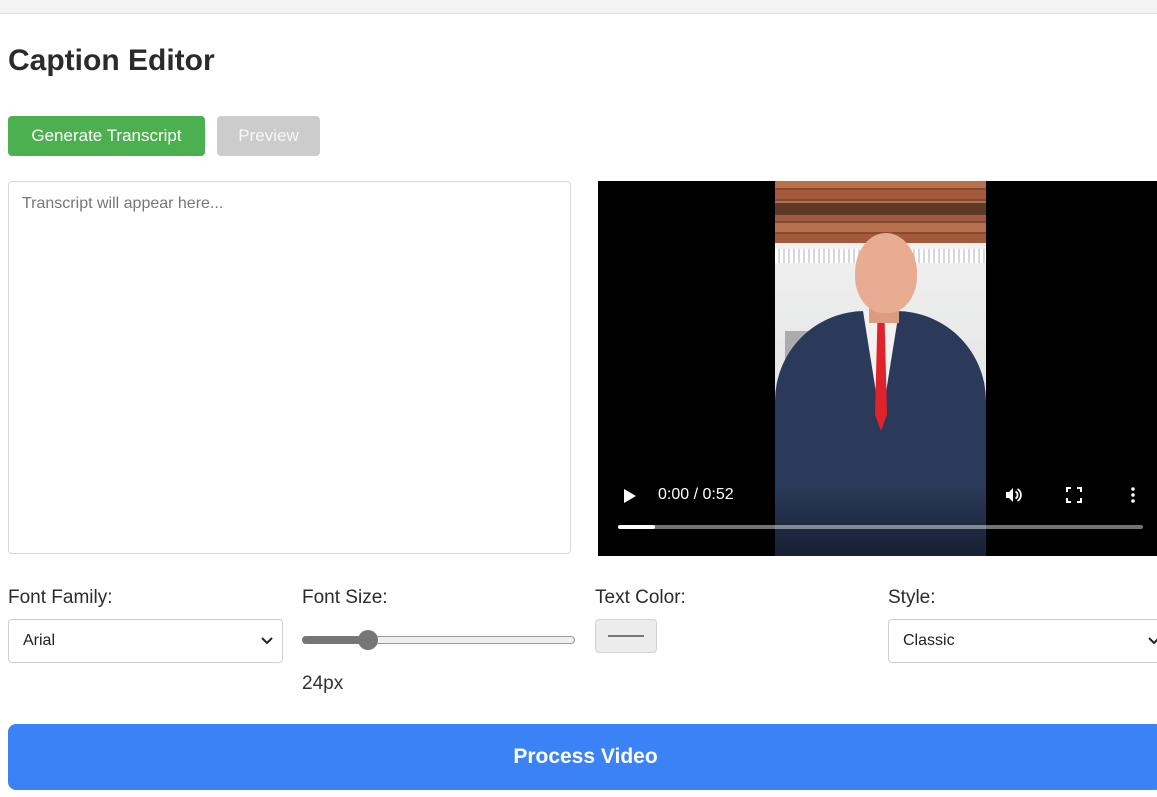 The width and height of the screenshot is (1157, 797). I want to click on style-label: Style:, so click(912, 597).